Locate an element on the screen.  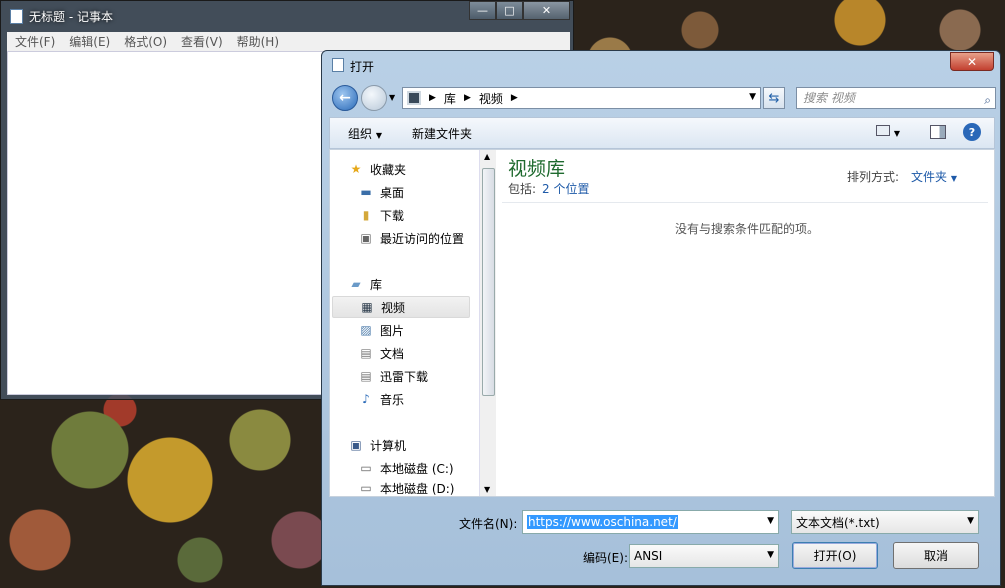
includes-label: 包括: is located at coordinates (522, 189).